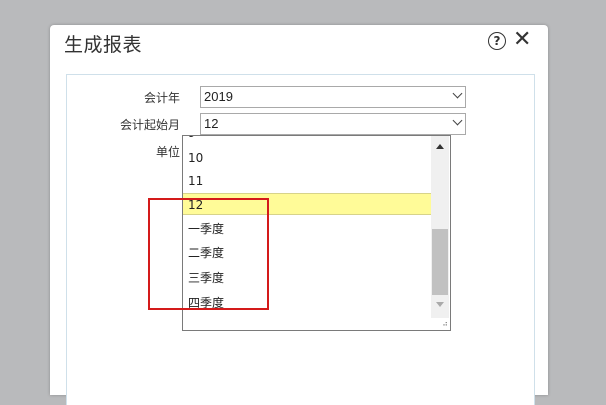  What do you see at coordinates (208, 254) in the screenshot?
I see `red-highlight-box` at bounding box center [208, 254].